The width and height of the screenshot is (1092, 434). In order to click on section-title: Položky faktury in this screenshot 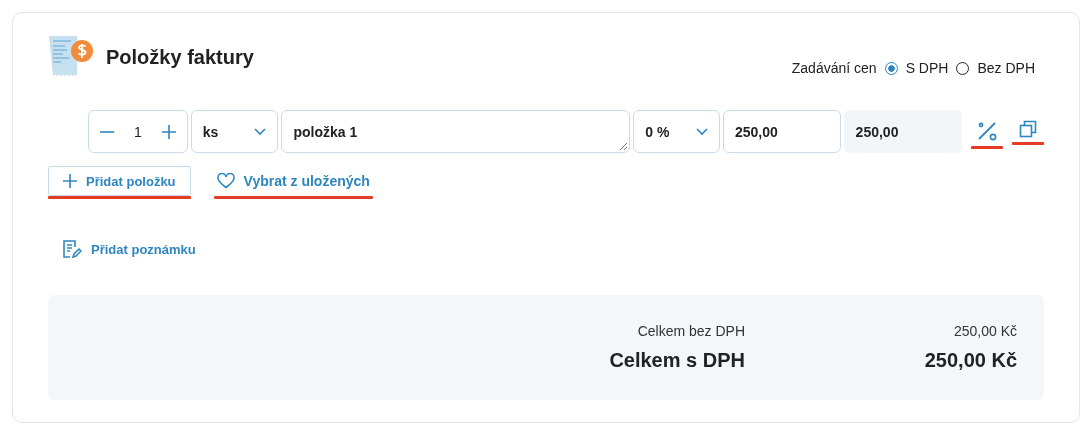, I will do `click(180, 57)`.